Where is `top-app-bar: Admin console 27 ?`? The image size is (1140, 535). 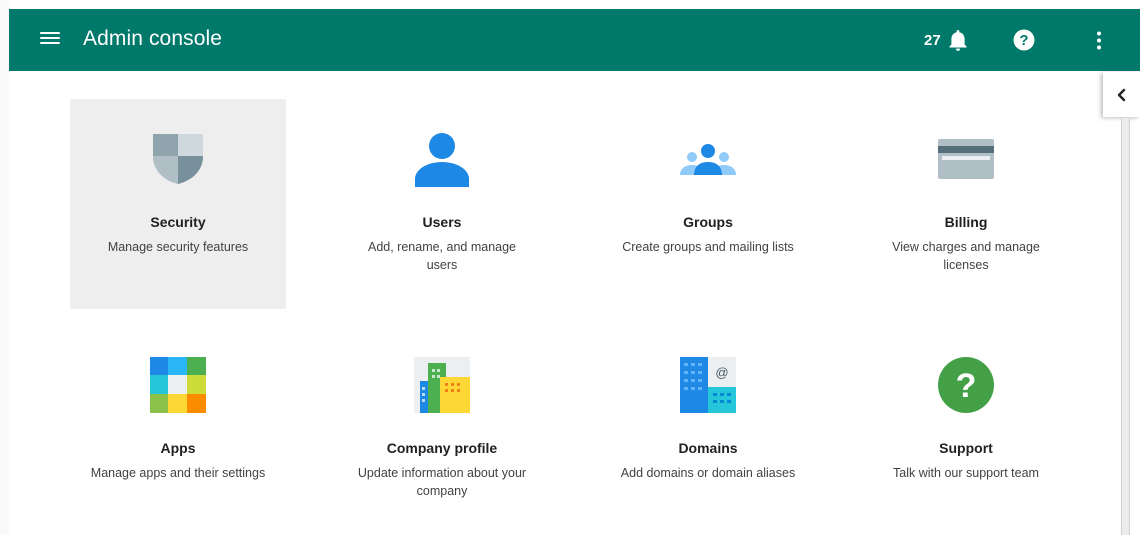 top-app-bar: Admin console 27 ? is located at coordinates (574, 40).